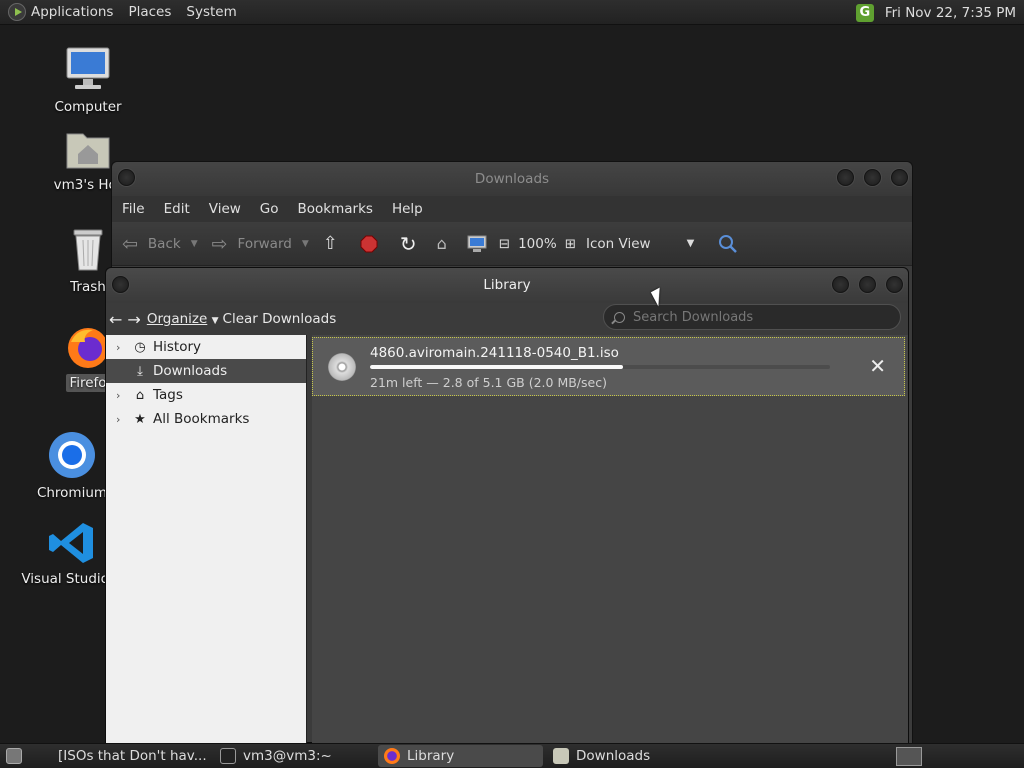 This screenshot has height=768, width=1024. Describe the element at coordinates (140, 395) in the screenshot. I see `tag-icon: ⌂` at that location.